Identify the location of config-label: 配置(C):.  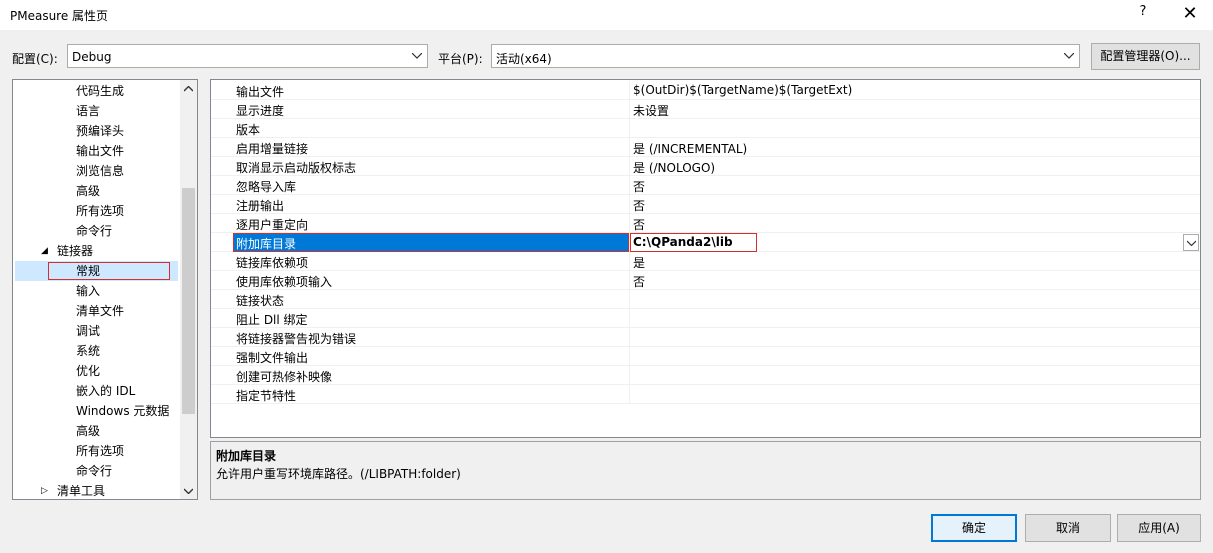
(35, 59).